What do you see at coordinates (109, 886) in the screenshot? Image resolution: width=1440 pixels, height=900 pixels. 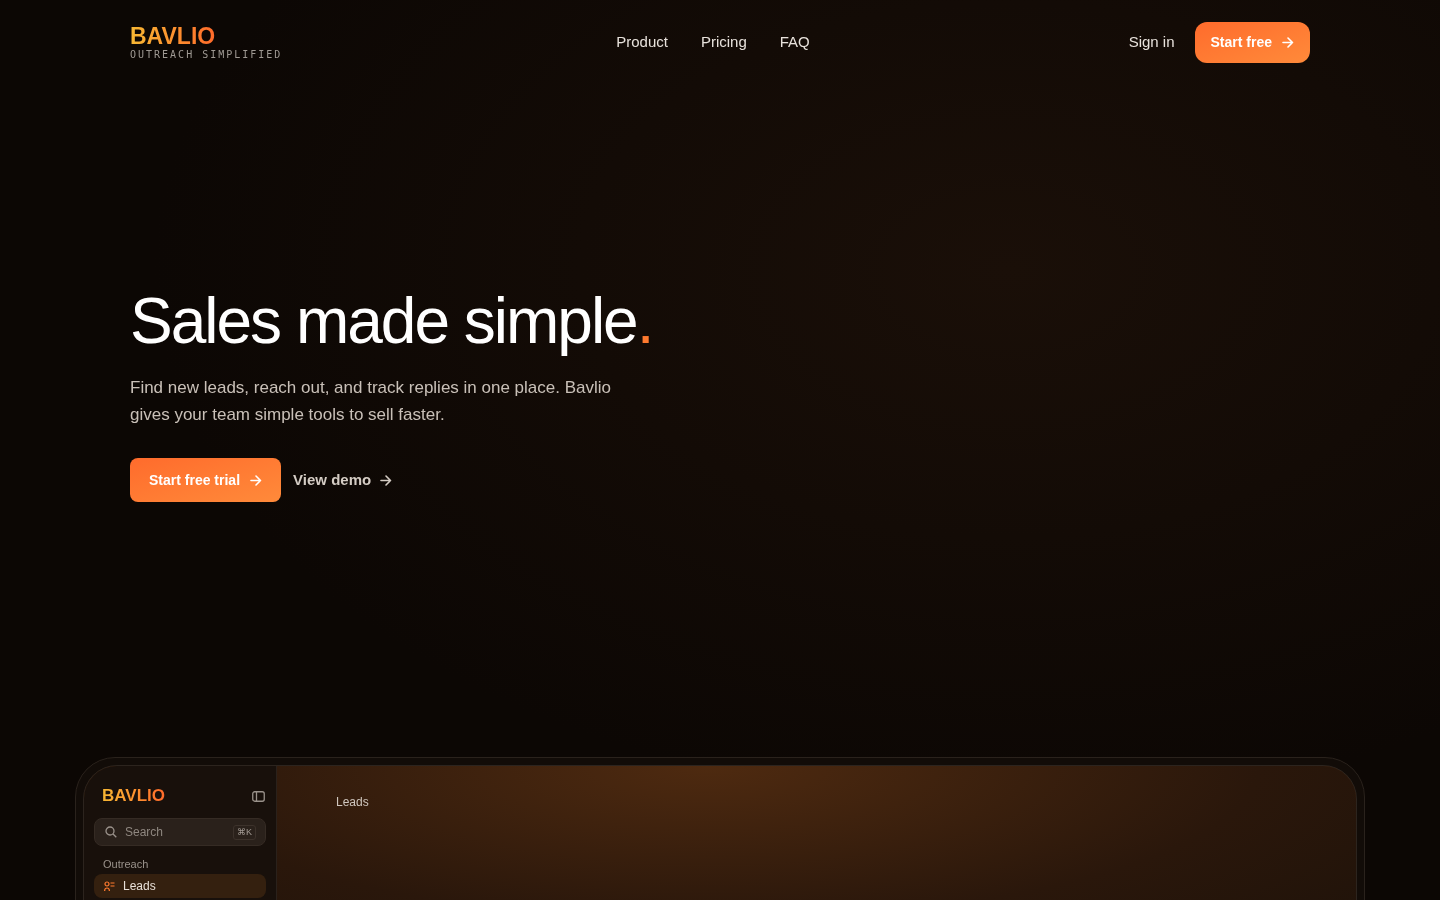 I see `users-icon` at bounding box center [109, 886].